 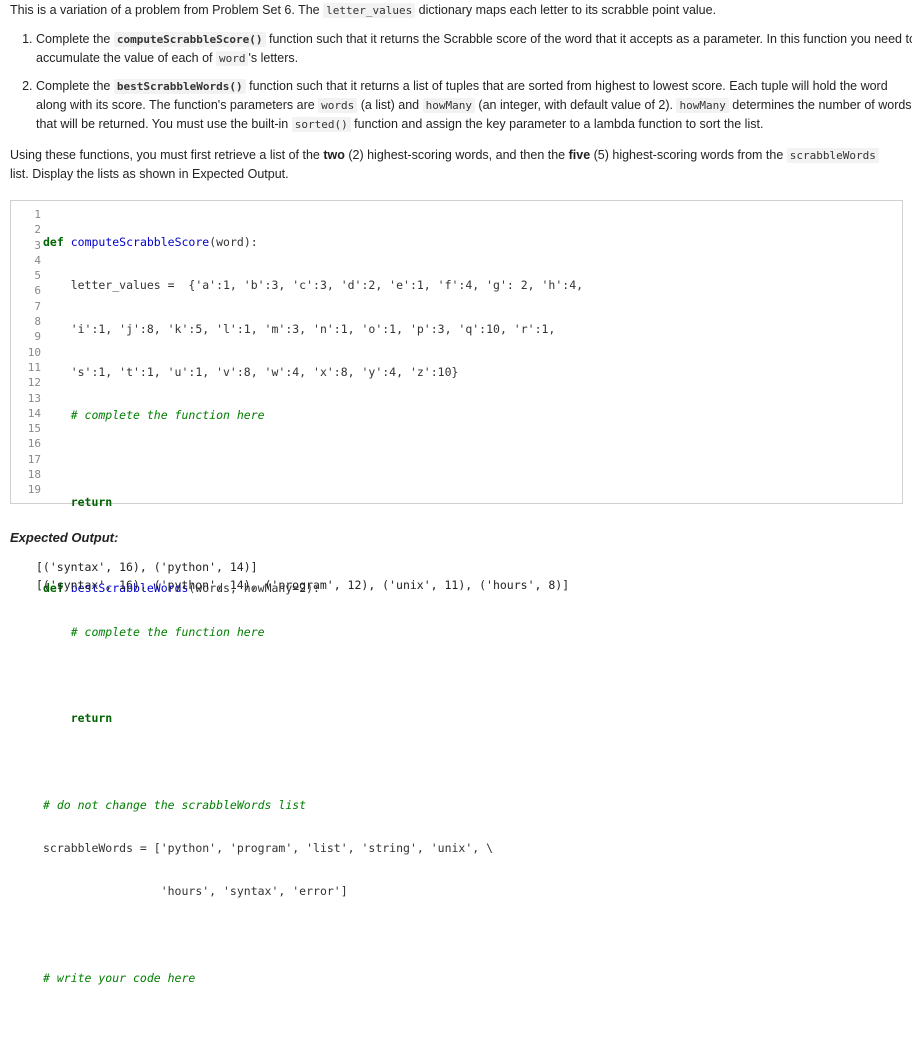 I want to click on inline-code: bestScrabbleWords(), so click(x=179, y=86).